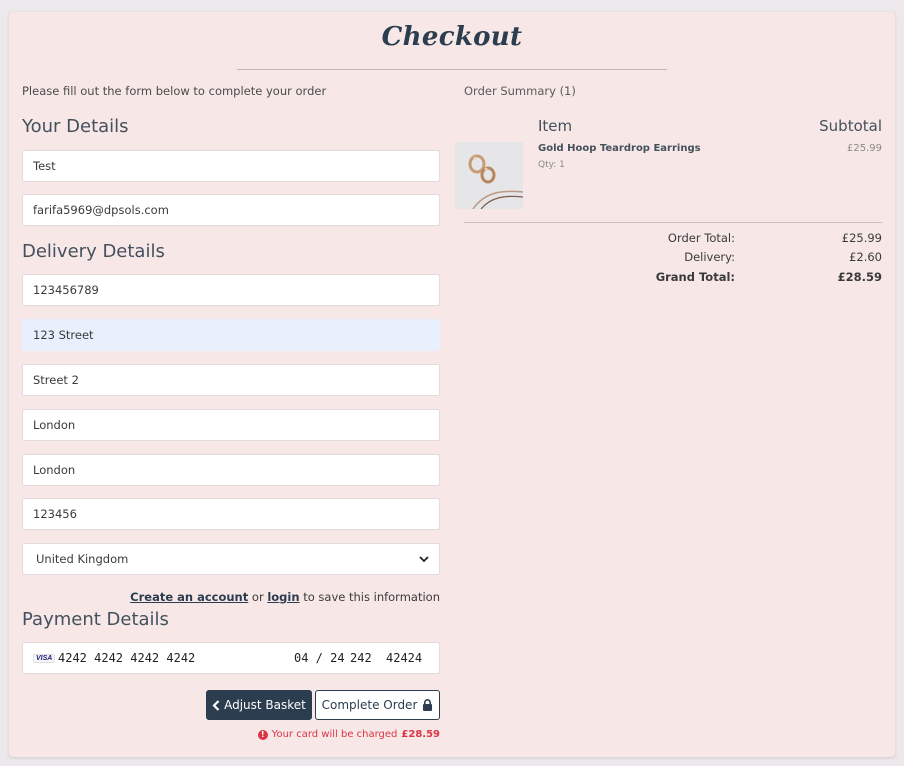  I want to click on charge-text: Your card will be charged, so click(334, 734).